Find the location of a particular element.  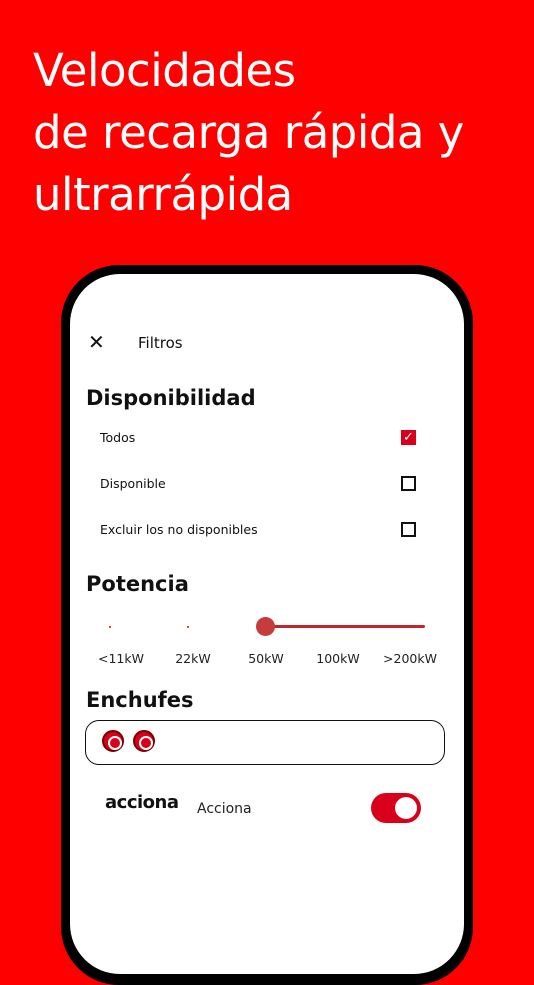

option-todos-label: Todos is located at coordinates (118, 437).